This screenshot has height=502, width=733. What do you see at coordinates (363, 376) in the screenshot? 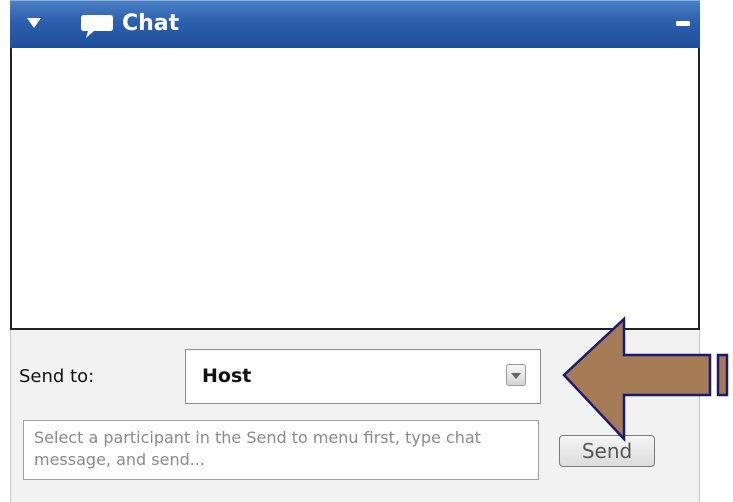
I see `send-to-dropdown: Host` at bounding box center [363, 376].